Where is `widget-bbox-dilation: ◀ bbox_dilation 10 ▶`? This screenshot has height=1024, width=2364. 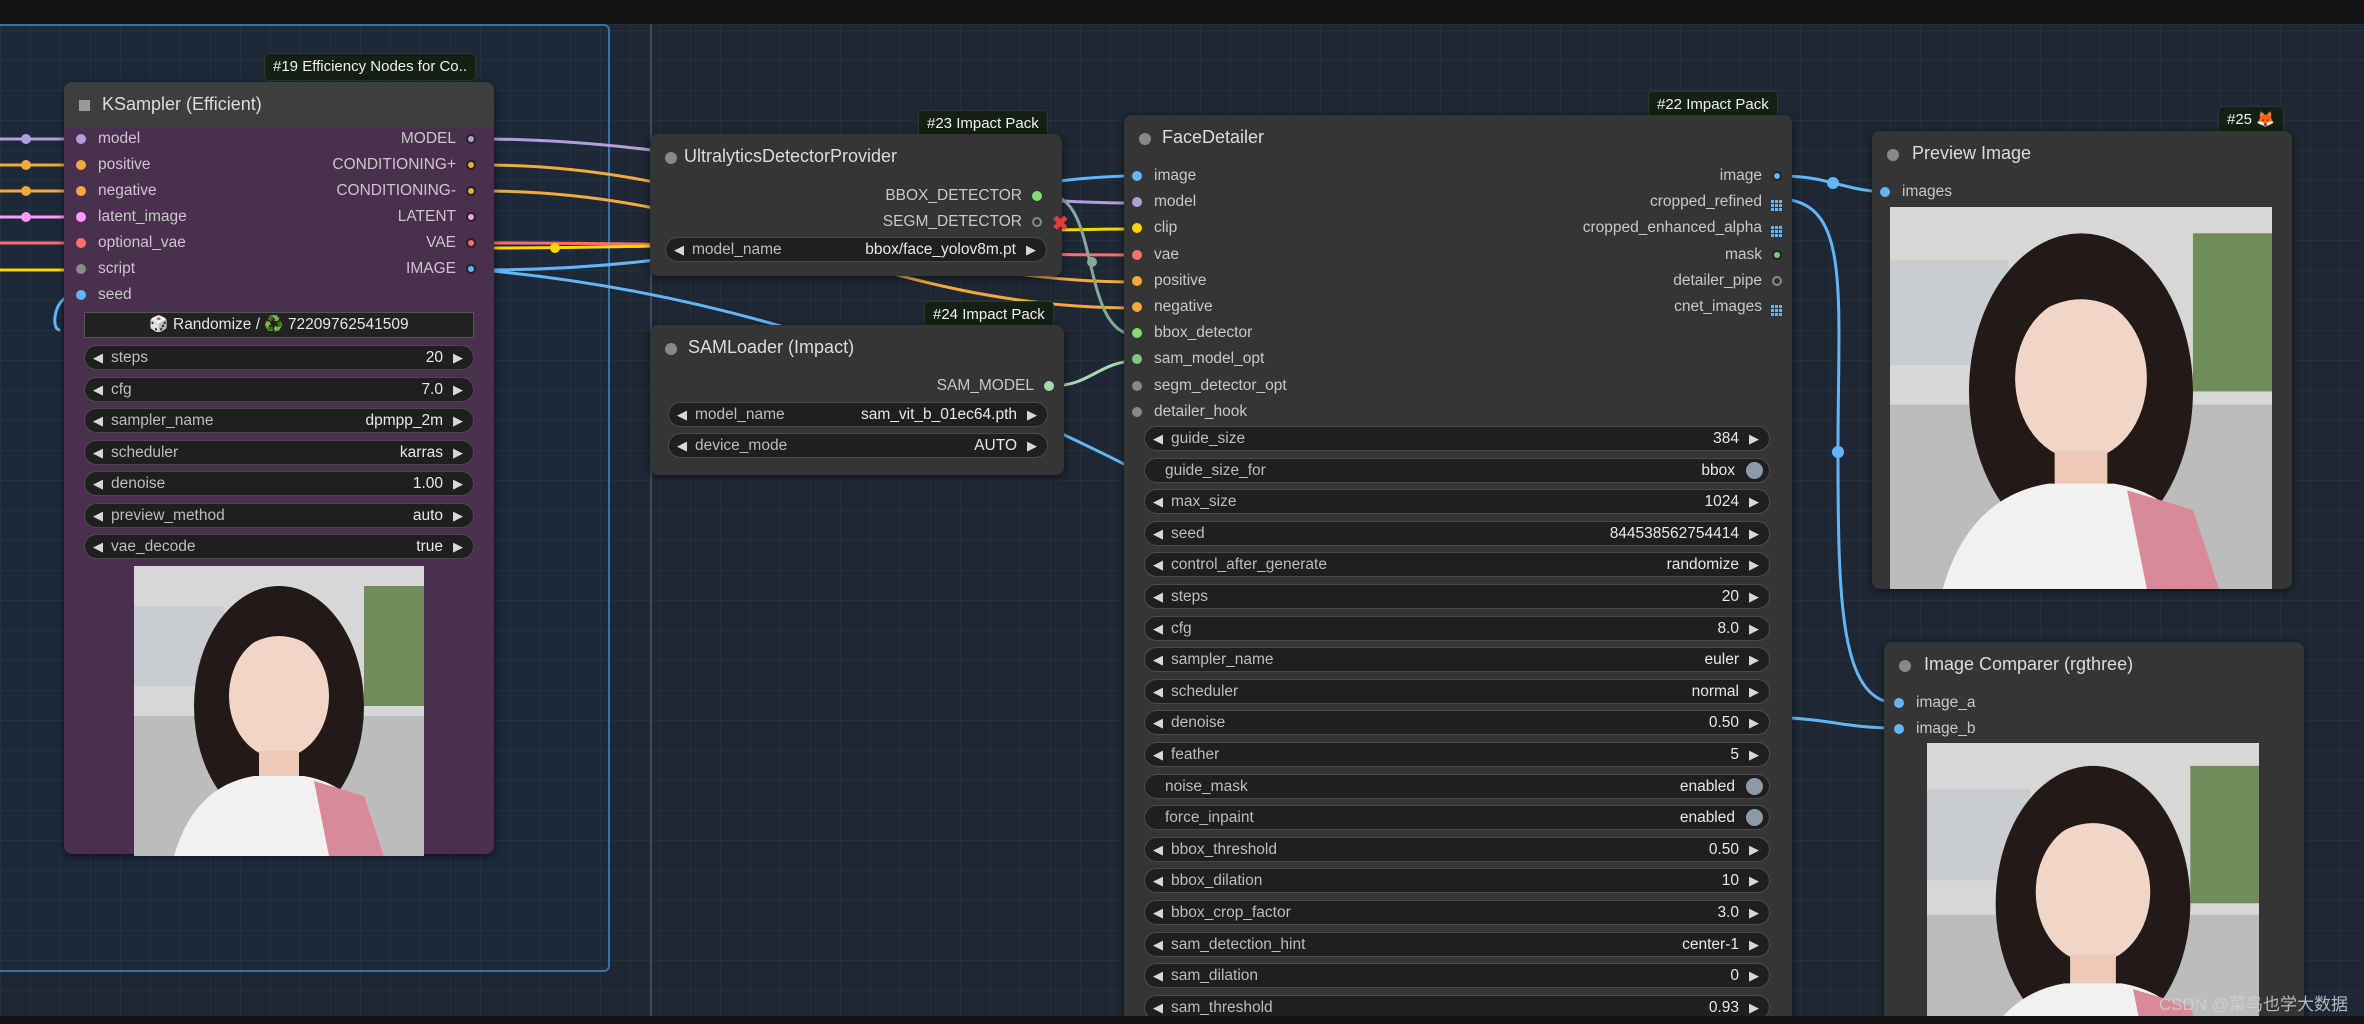
widget-bbox-dilation: ◀ bbox_dilation 10 ▶ is located at coordinates (1457, 881).